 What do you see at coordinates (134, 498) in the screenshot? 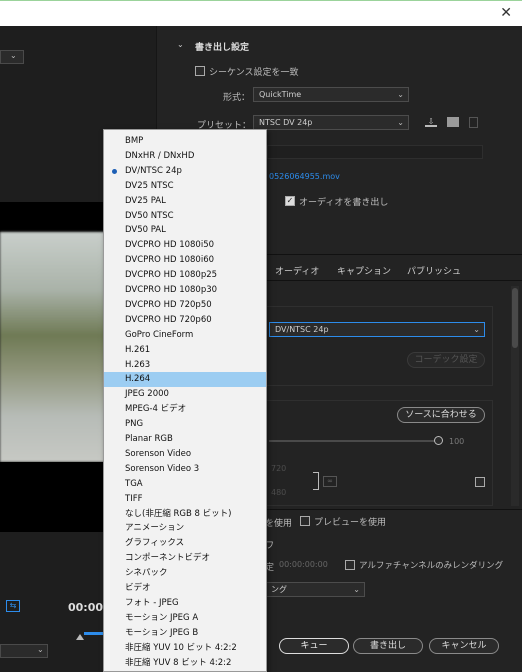
I see `codec-menu-item-label: TIFF` at bounding box center [134, 498].